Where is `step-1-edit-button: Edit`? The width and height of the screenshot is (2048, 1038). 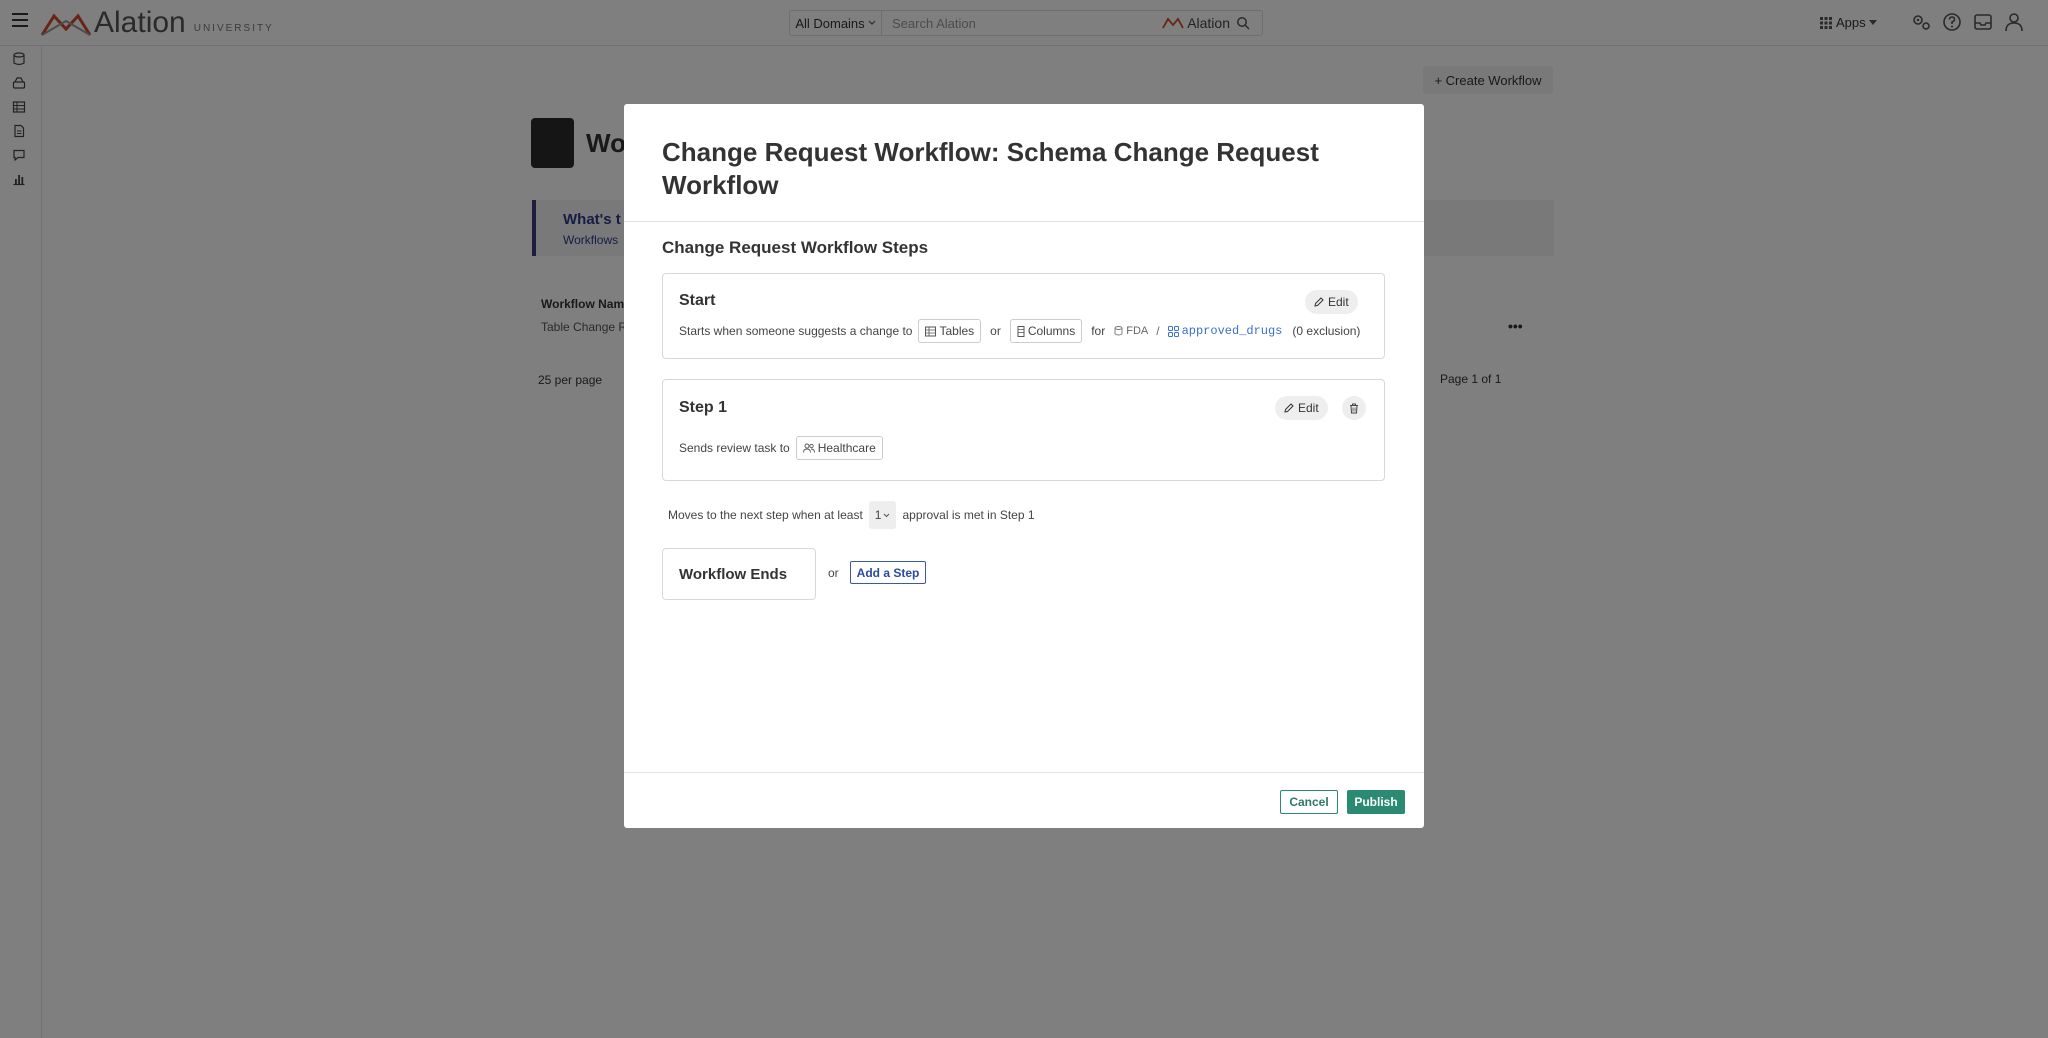 step-1-edit-button: Edit is located at coordinates (1301, 408).